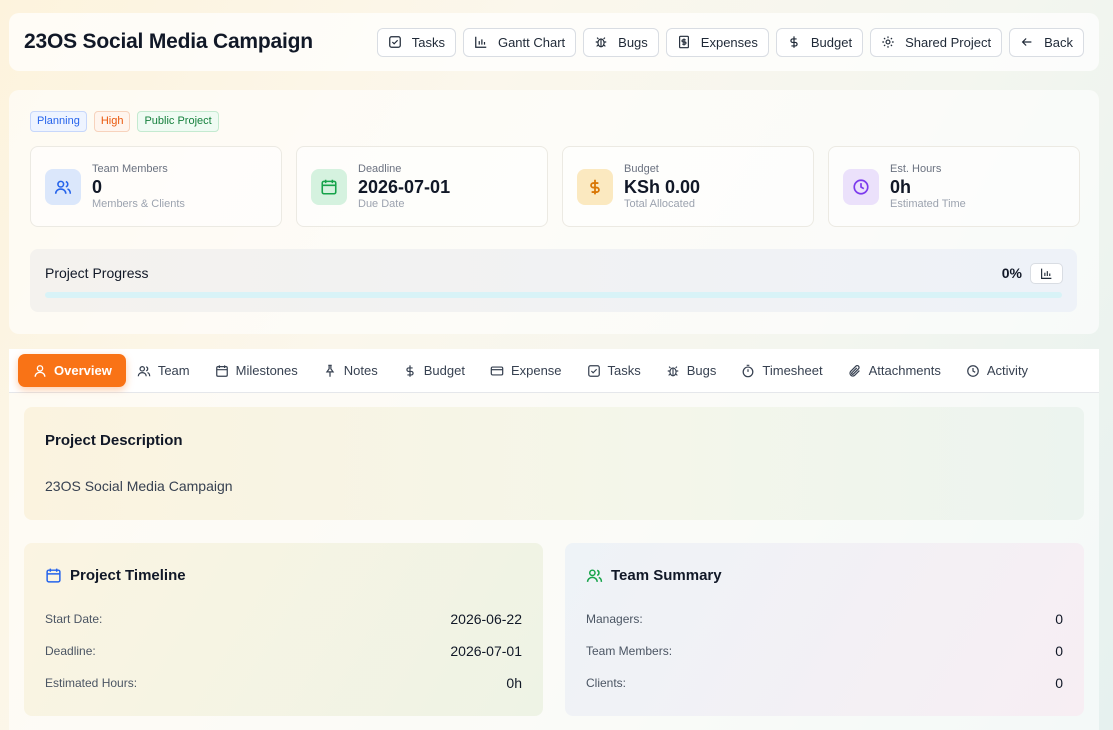 This screenshot has width=1113, height=730. What do you see at coordinates (936, 42) in the screenshot?
I see `shared-project-button: Shared Project` at bounding box center [936, 42].